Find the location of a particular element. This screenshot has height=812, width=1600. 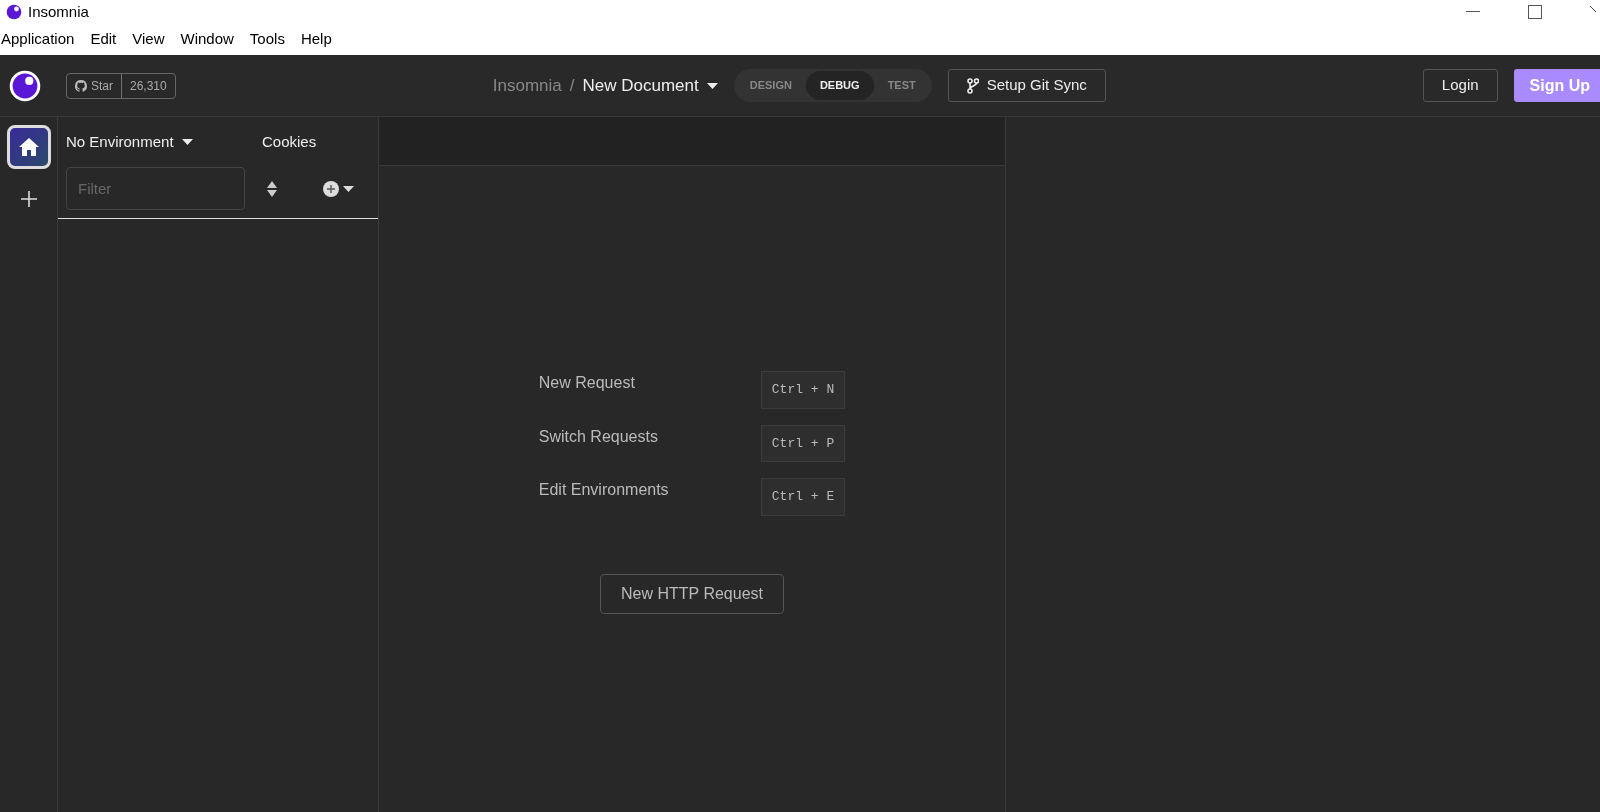

shortcut-keys: Ctrl + E is located at coordinates (803, 497).